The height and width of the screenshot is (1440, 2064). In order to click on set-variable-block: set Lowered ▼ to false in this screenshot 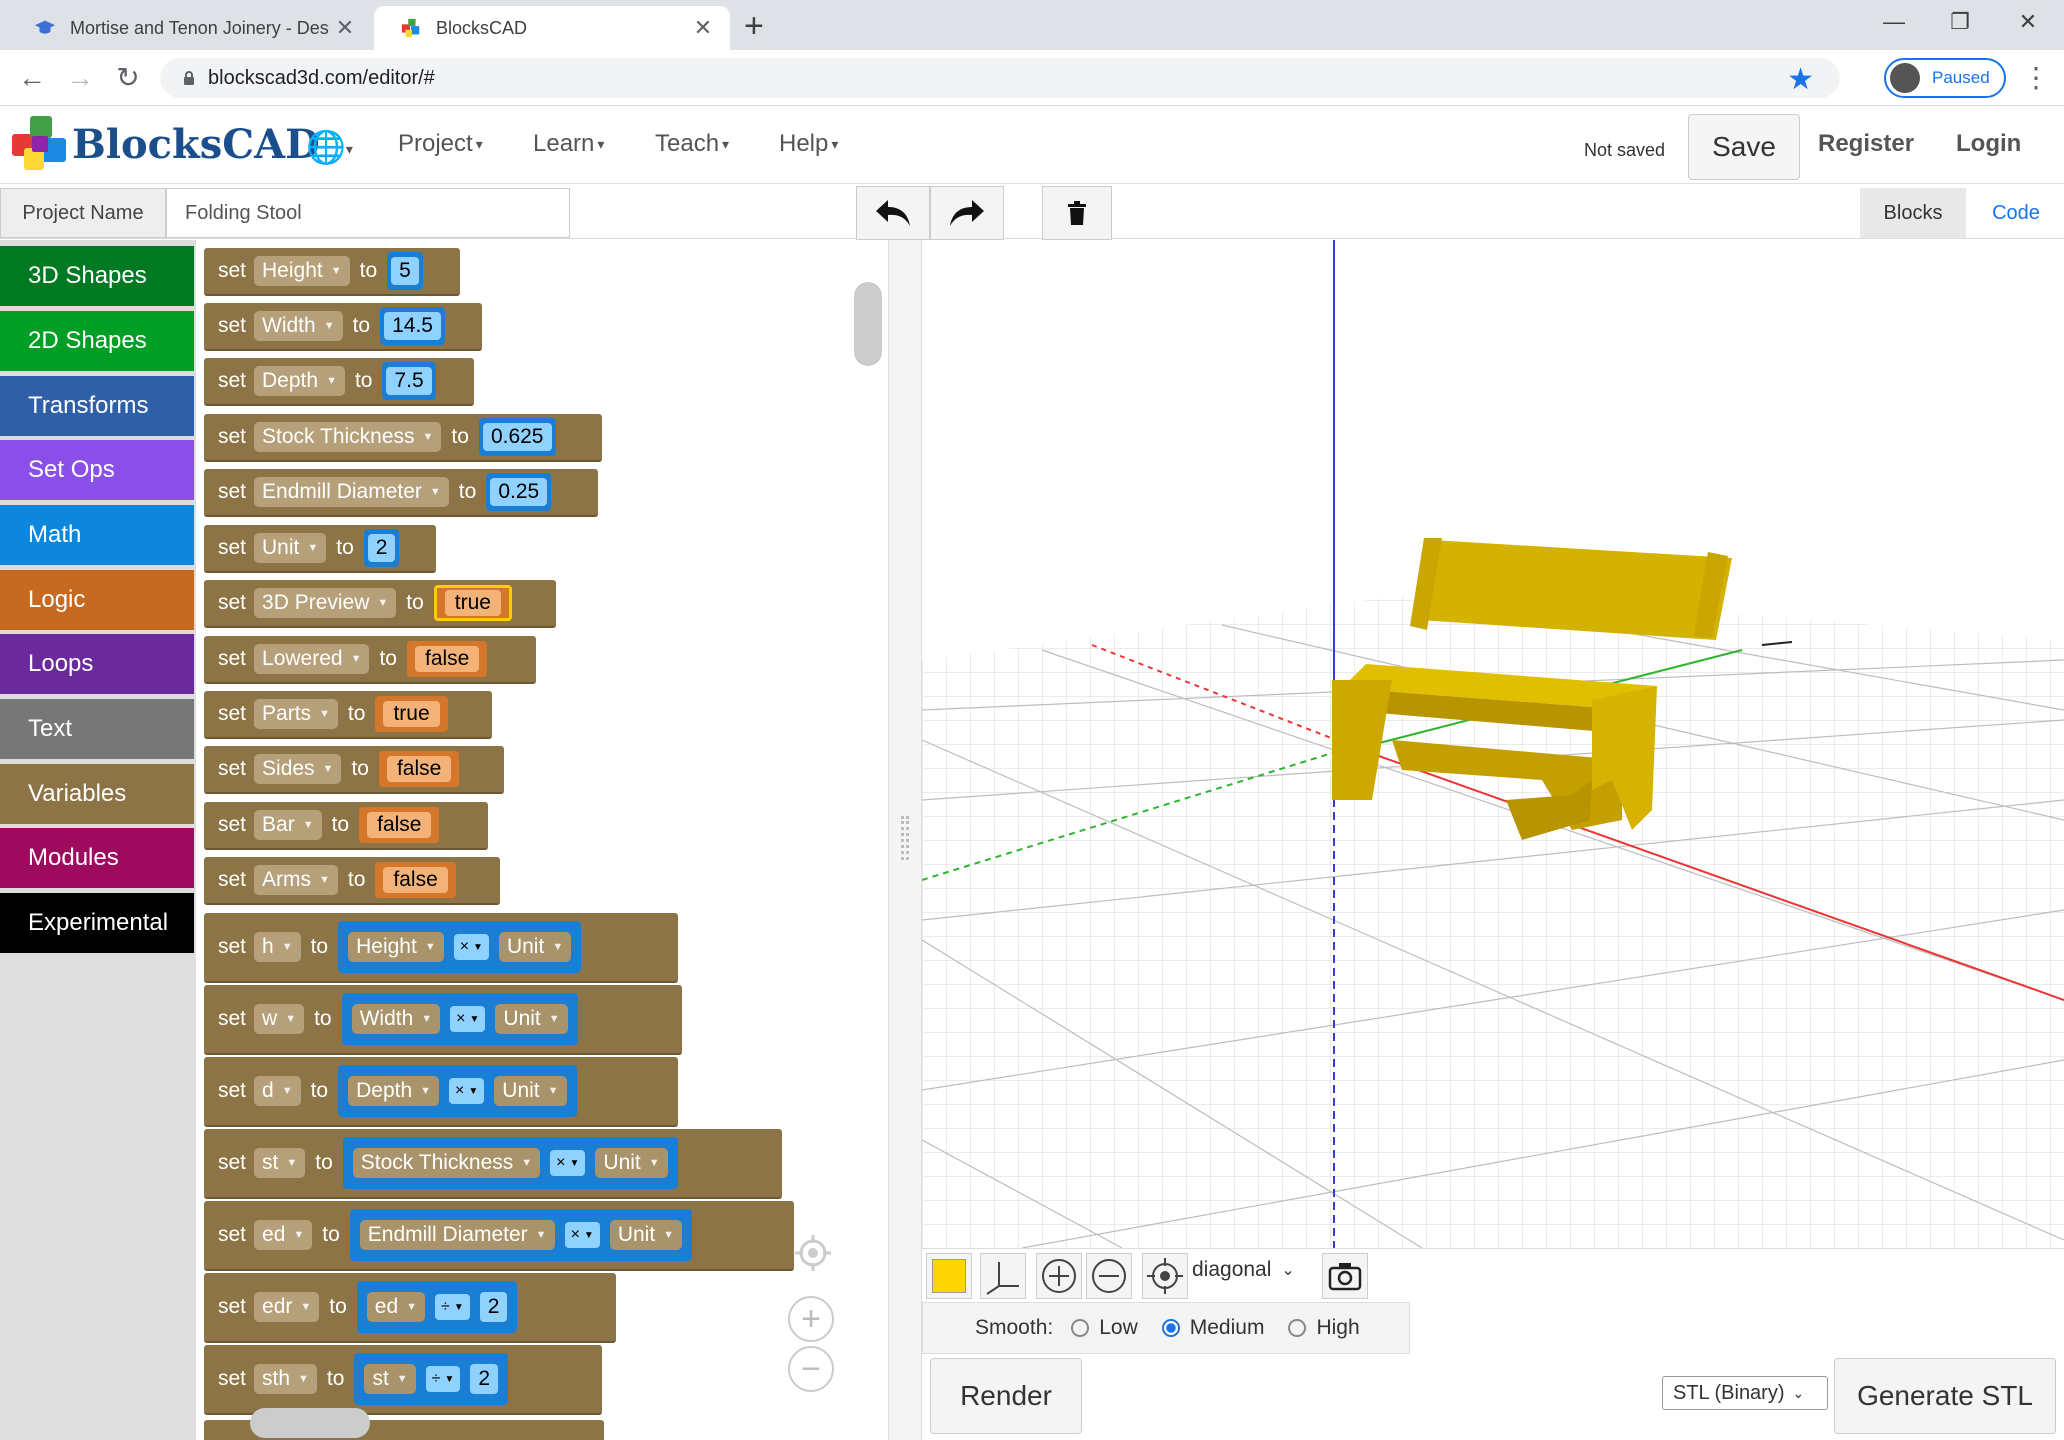, I will do `click(370, 660)`.